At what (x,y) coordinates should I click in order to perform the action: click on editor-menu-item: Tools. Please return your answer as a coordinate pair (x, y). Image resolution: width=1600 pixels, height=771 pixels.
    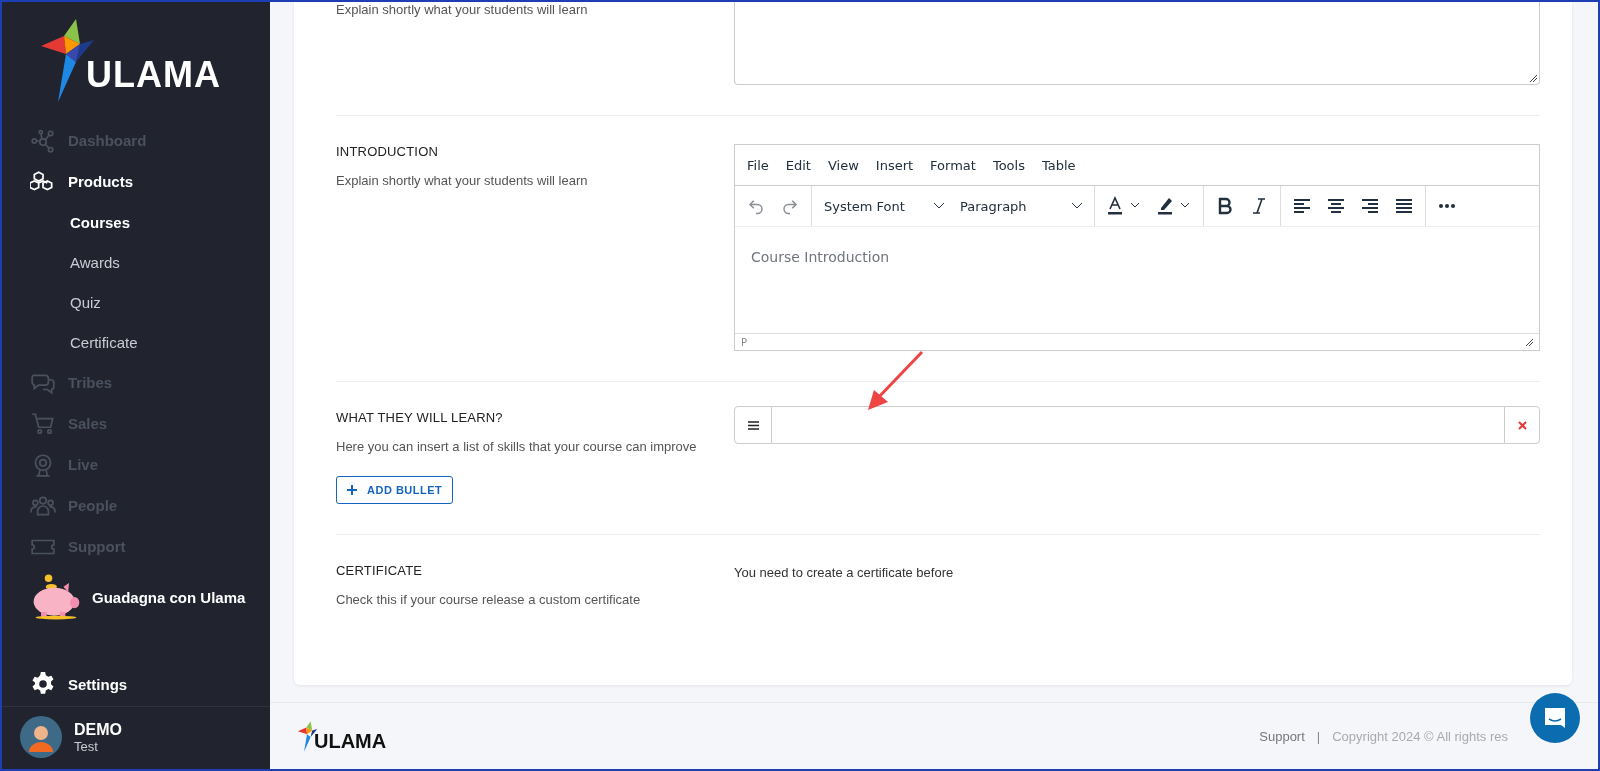
    Looking at the image, I should click on (1008, 165).